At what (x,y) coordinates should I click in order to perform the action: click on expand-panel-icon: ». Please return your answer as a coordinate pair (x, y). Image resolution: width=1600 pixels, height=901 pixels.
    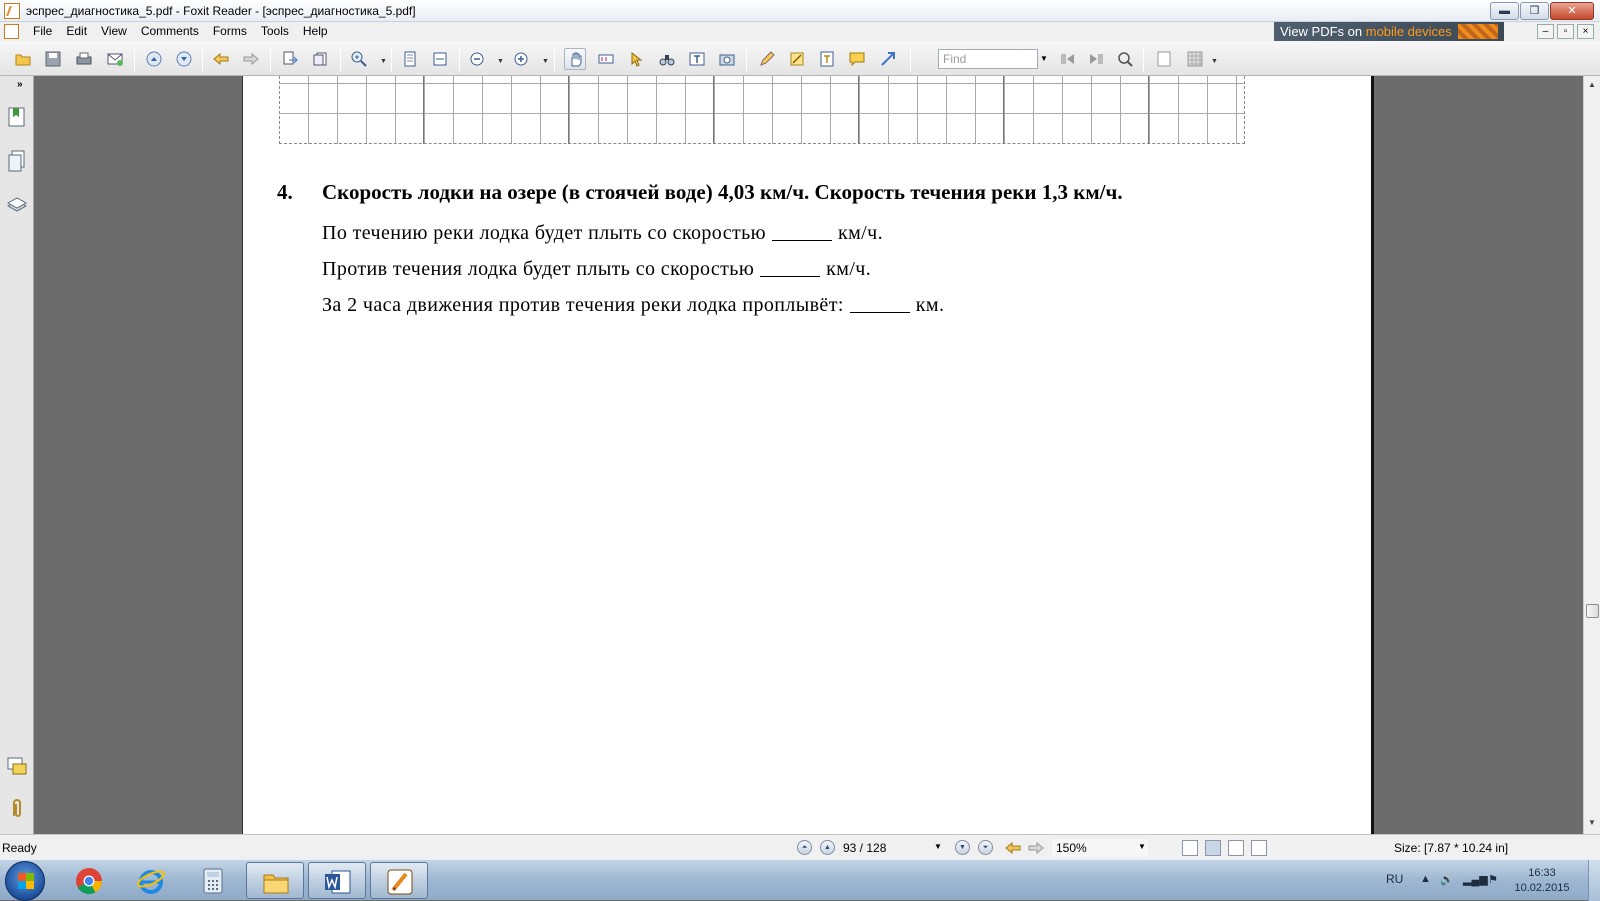
    Looking at the image, I should click on (20, 84).